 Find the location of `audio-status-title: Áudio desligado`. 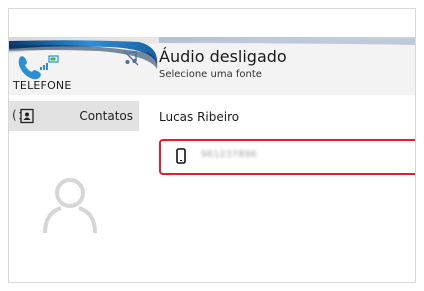

audio-status-title: Áudio desligado is located at coordinates (223, 56).